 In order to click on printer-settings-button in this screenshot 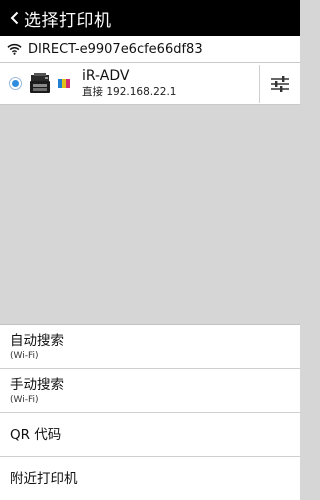, I will do `click(280, 84)`.